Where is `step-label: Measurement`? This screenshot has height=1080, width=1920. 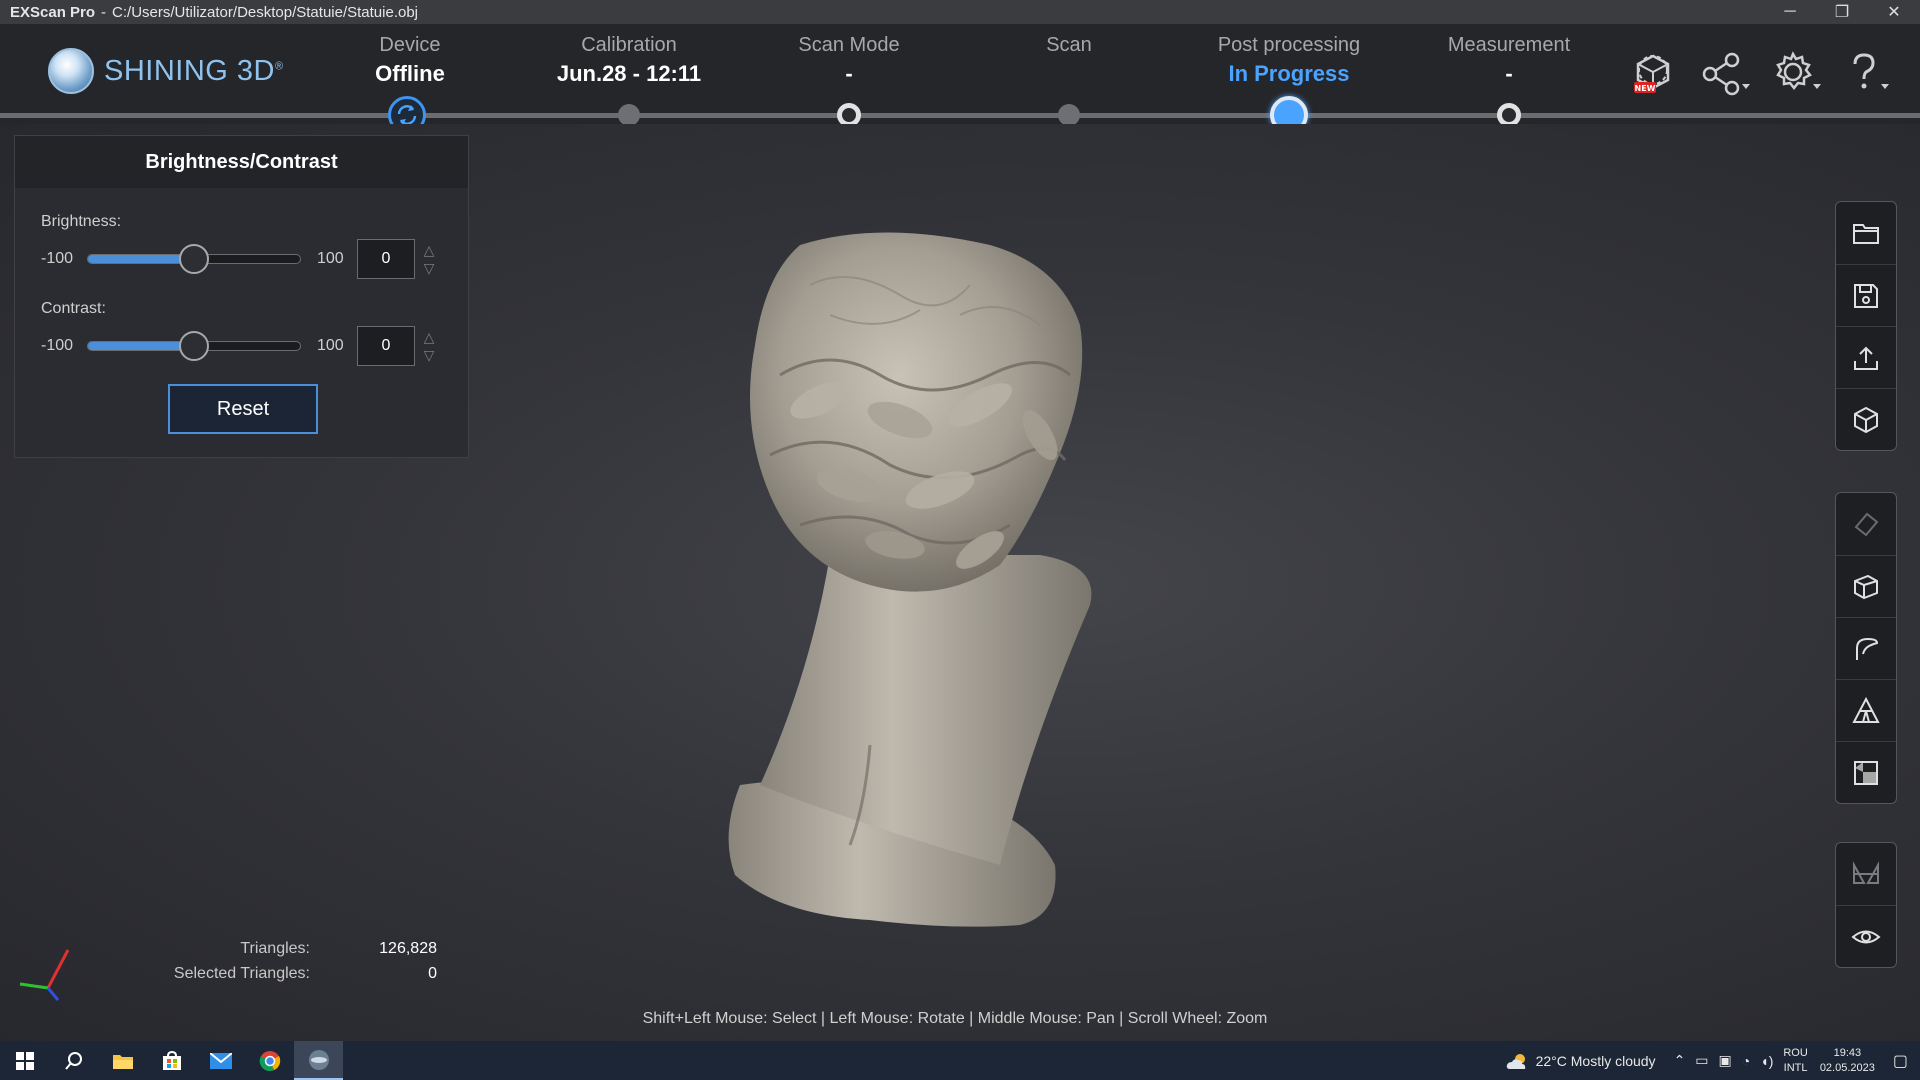
step-label: Measurement is located at coordinates (1509, 45).